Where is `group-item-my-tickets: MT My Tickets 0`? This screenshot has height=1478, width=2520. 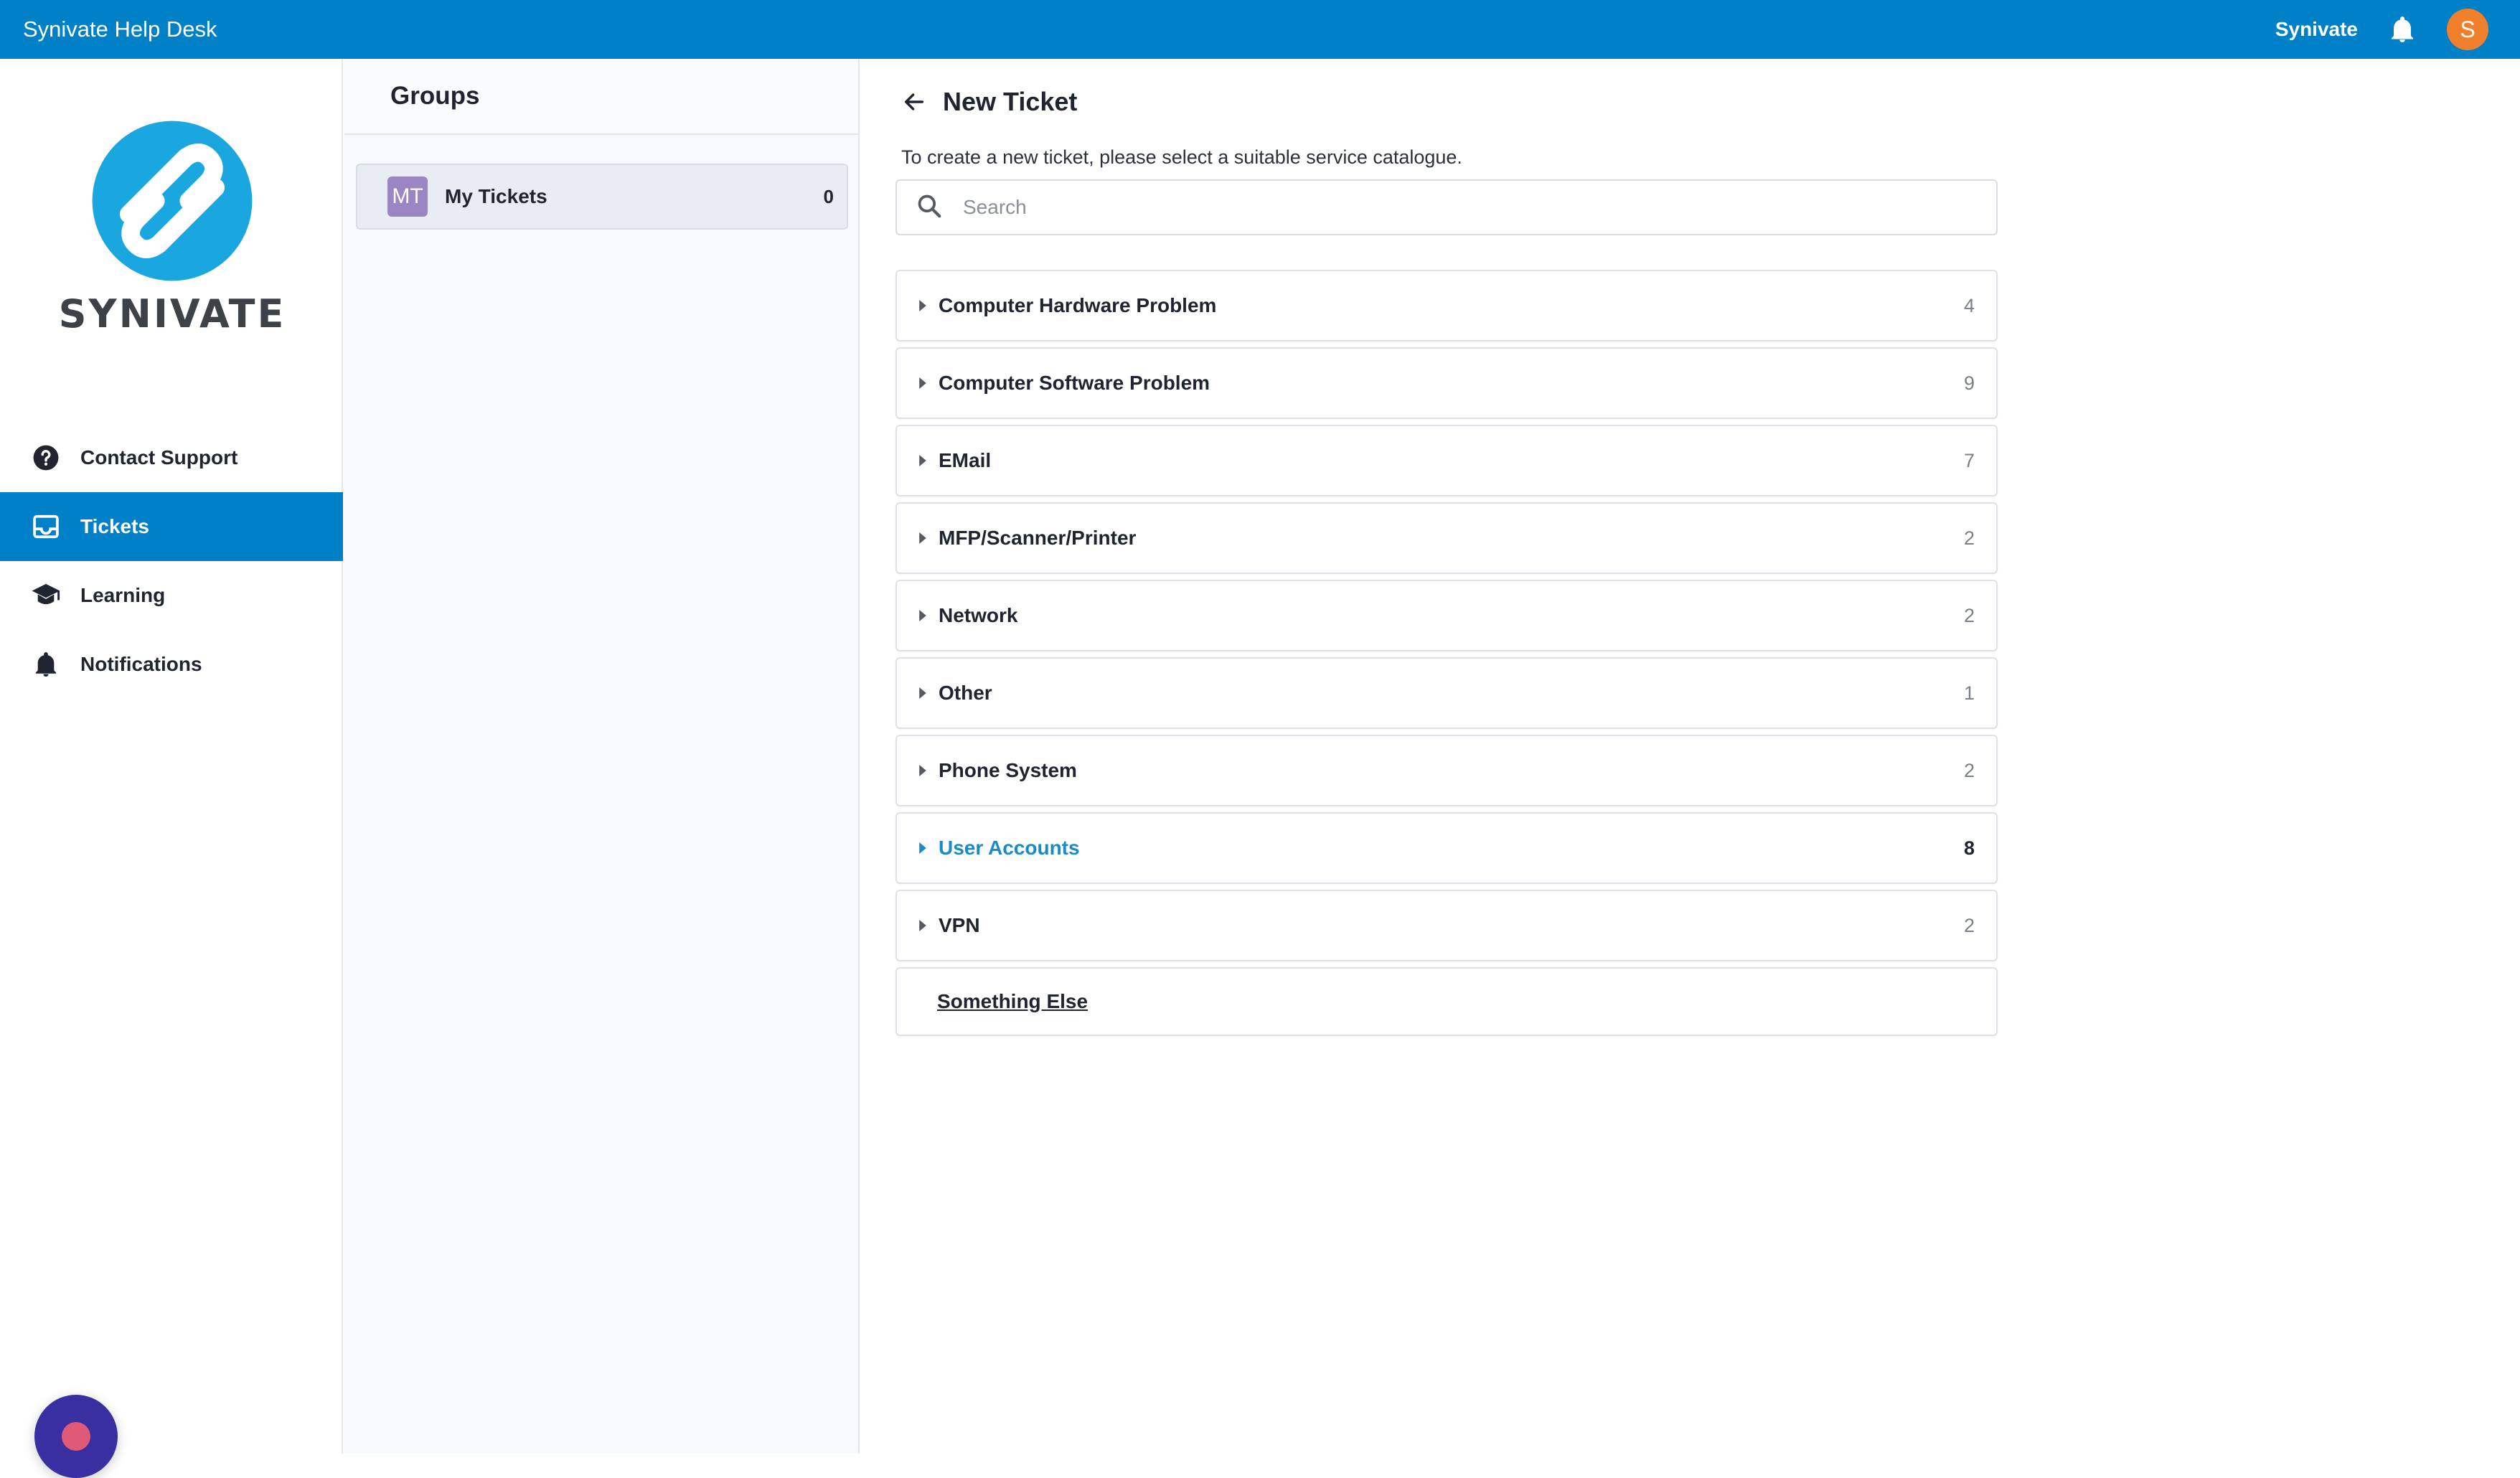
group-item-my-tickets: MT My Tickets 0 is located at coordinates (602, 197).